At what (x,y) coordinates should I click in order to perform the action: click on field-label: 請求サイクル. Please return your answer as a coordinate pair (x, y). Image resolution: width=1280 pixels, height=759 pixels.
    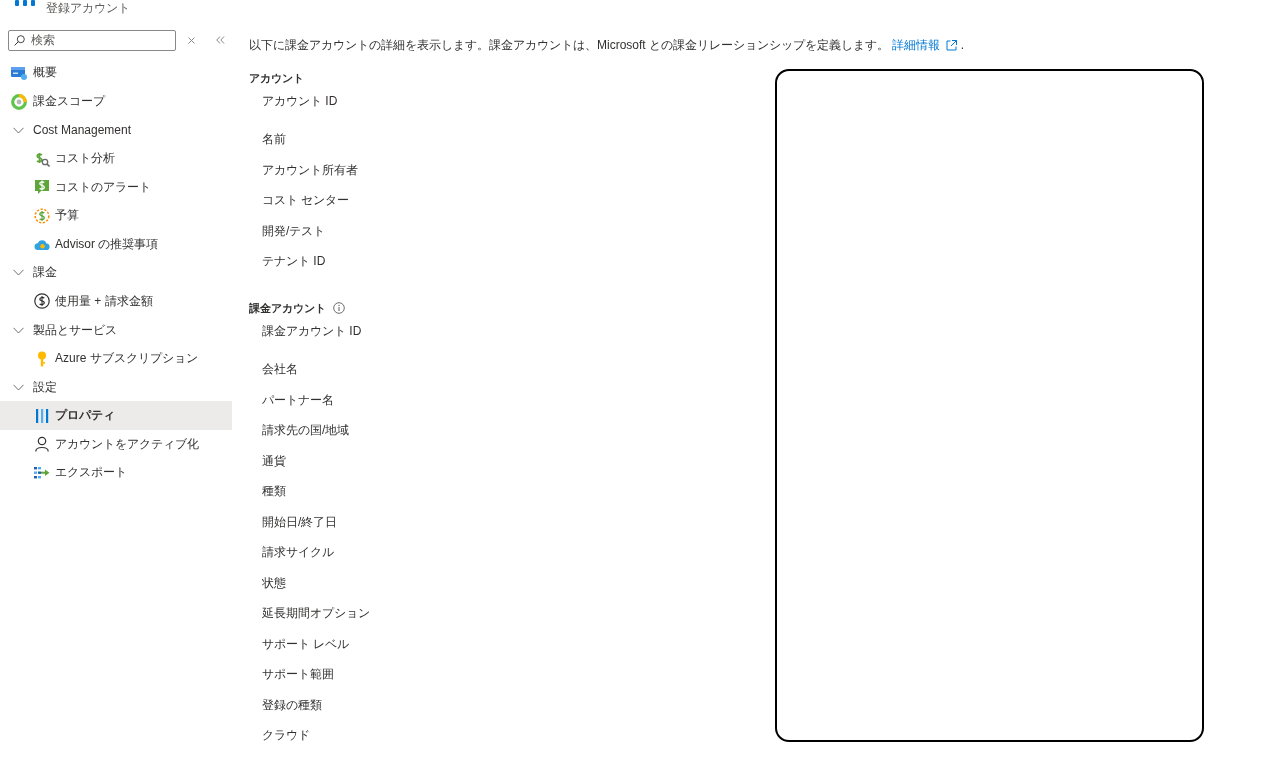
    Looking at the image, I should click on (298, 552).